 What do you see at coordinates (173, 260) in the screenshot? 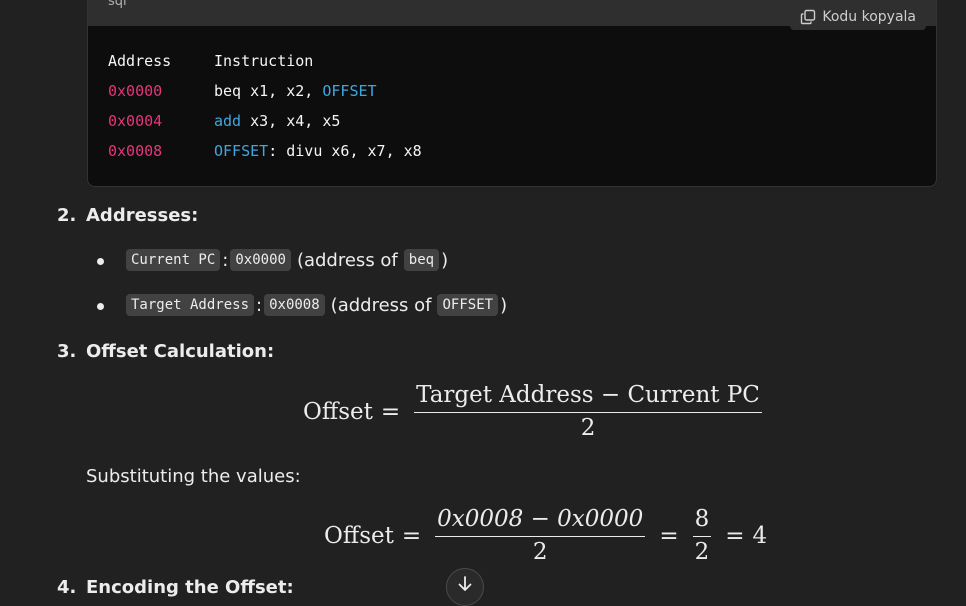
I see `inline-code: Current PC` at bounding box center [173, 260].